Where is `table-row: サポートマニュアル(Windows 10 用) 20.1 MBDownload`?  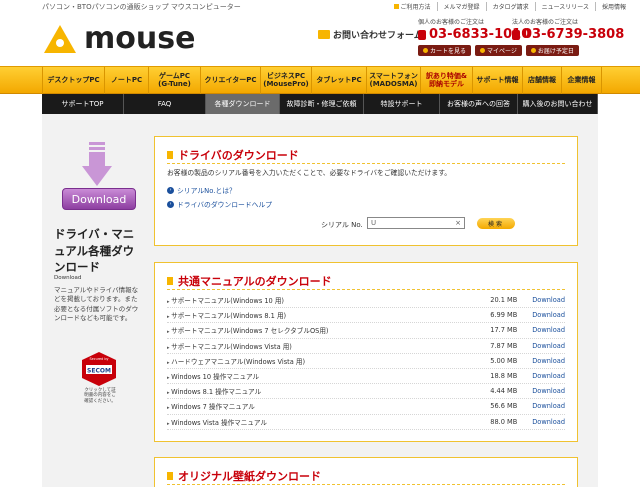
table-row: サポートマニュアル(Windows 10 用) 20.1 MBDownload is located at coordinates (366, 301).